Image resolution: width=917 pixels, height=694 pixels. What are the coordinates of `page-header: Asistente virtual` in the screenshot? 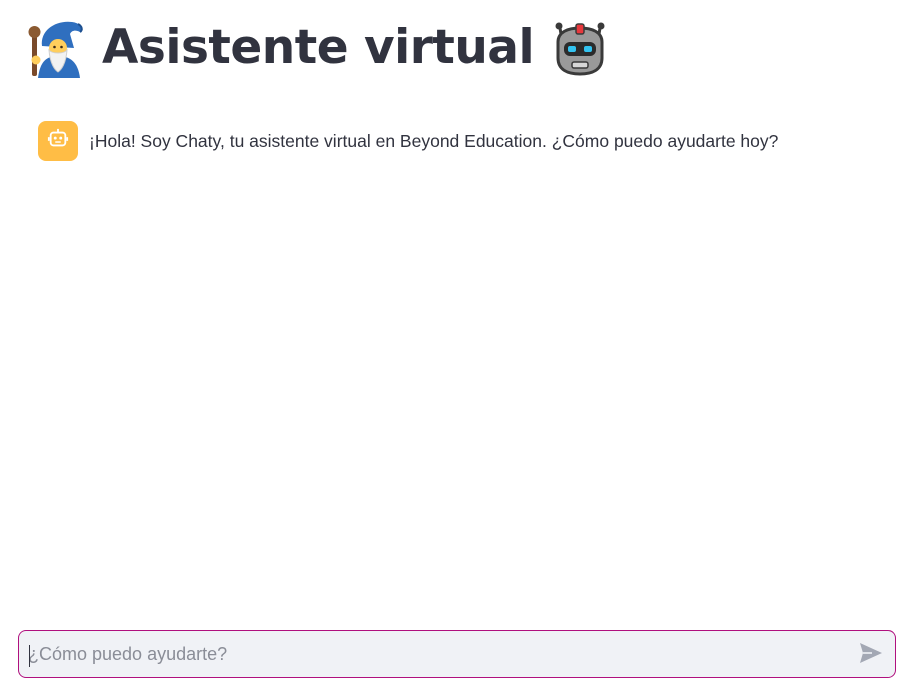 It's located at (317, 48).